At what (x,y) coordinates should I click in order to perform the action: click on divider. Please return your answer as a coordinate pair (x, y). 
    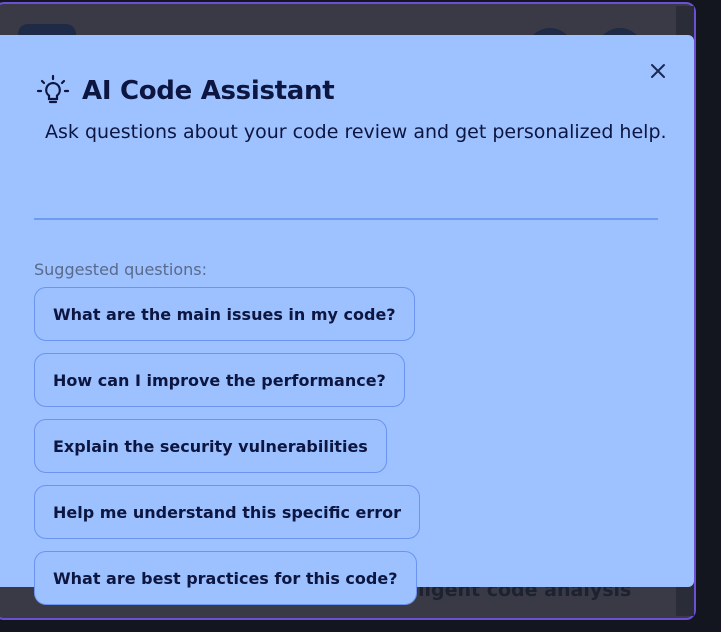
    Looking at the image, I should click on (346, 219).